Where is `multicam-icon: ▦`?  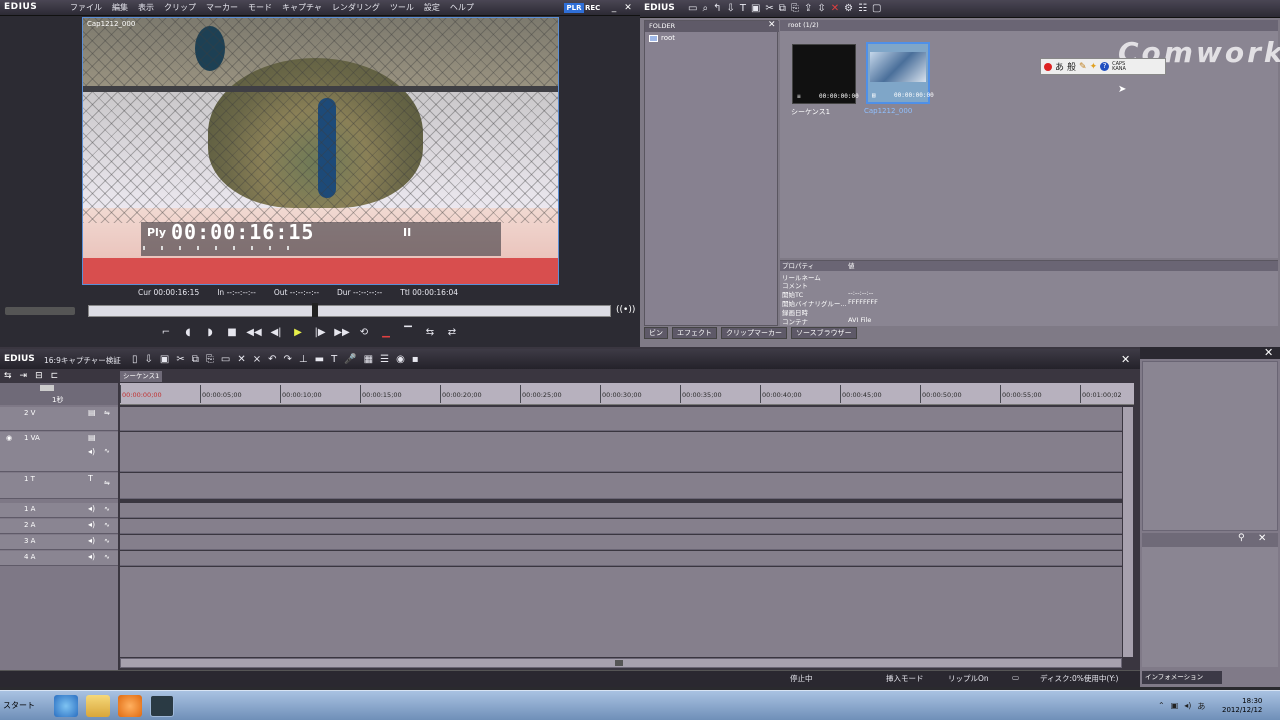
multicam-icon: ▦ is located at coordinates (368, 359).